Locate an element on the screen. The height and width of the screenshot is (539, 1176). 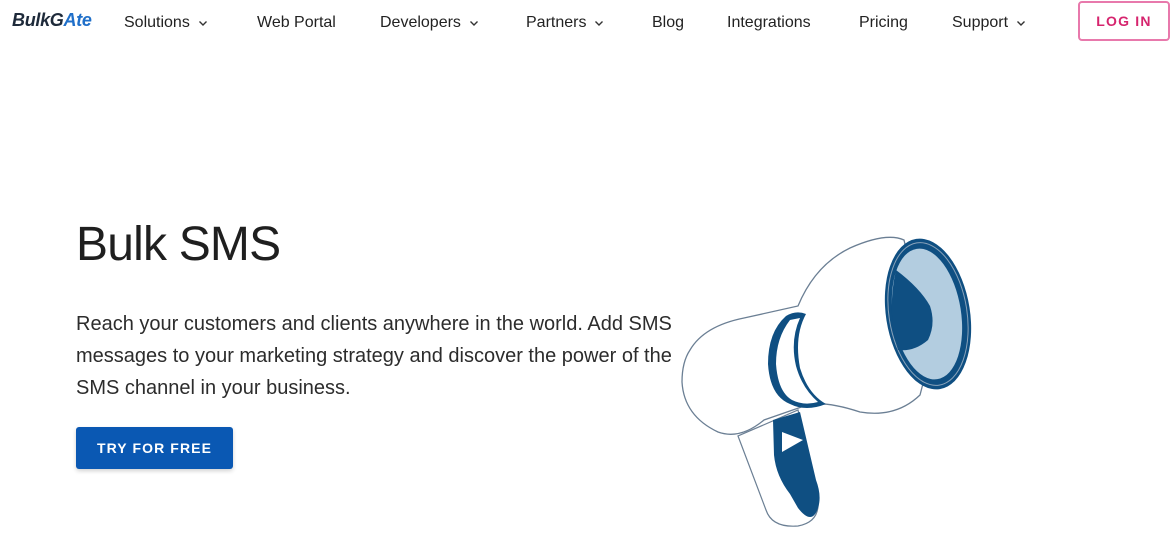
logo-text-accent: A is located at coordinates (70, 20).